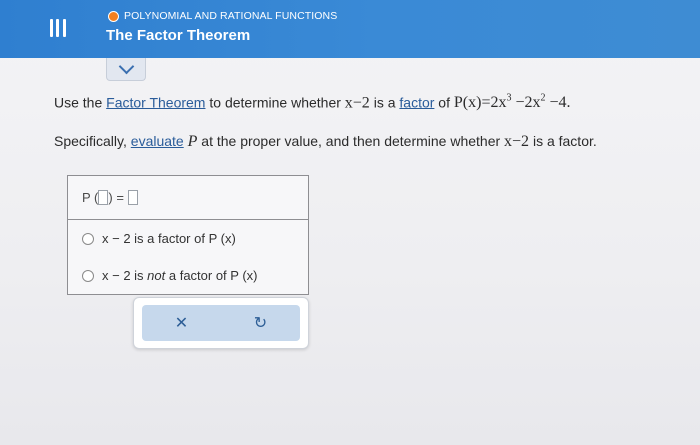 The height and width of the screenshot is (445, 700). I want to click on radio-not-factor, so click(88, 275).